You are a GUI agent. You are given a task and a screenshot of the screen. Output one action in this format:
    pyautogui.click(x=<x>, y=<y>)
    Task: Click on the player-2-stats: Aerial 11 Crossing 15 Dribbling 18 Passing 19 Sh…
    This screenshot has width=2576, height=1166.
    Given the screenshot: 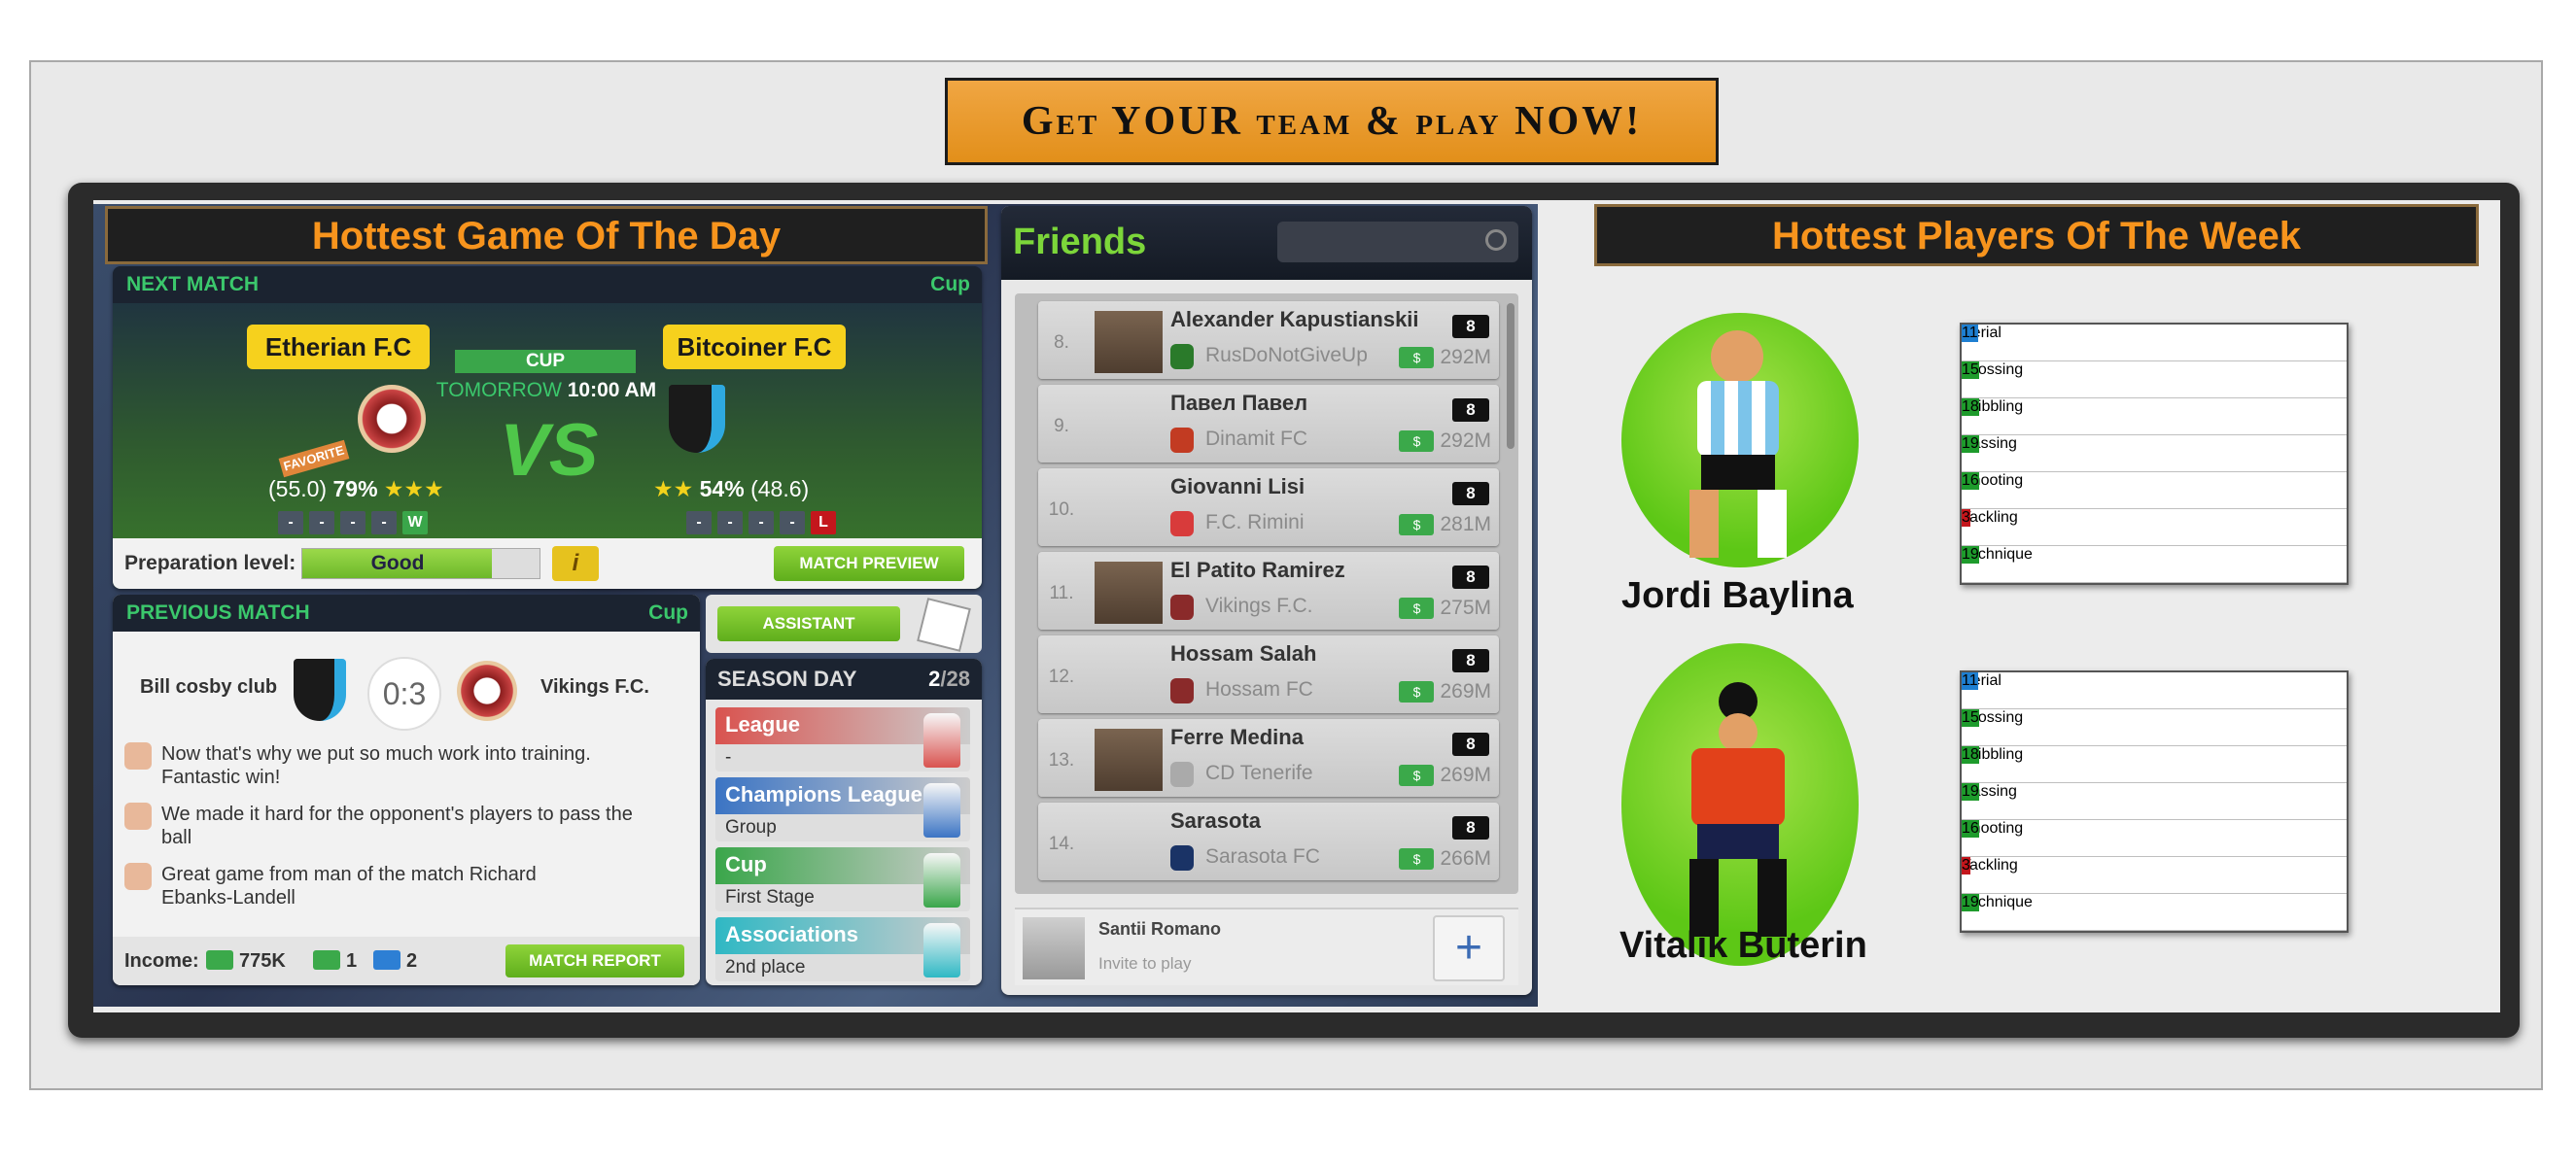 What is the action you would take?
    pyautogui.click(x=2154, y=801)
    